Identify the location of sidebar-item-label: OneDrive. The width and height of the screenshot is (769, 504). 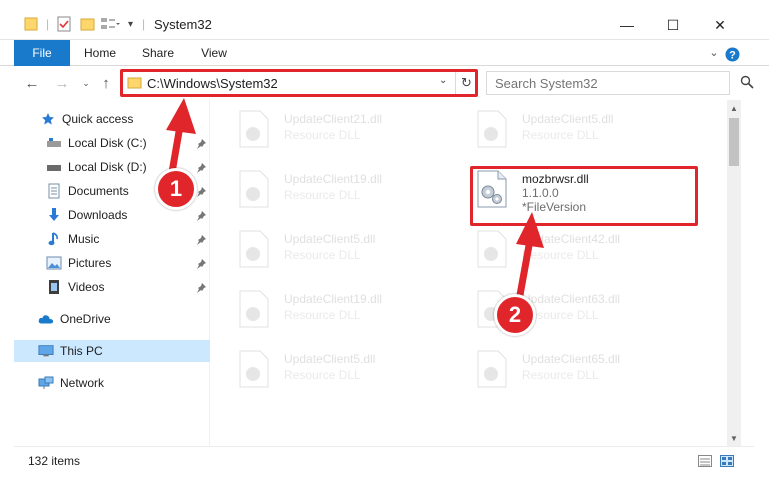
(85, 319).